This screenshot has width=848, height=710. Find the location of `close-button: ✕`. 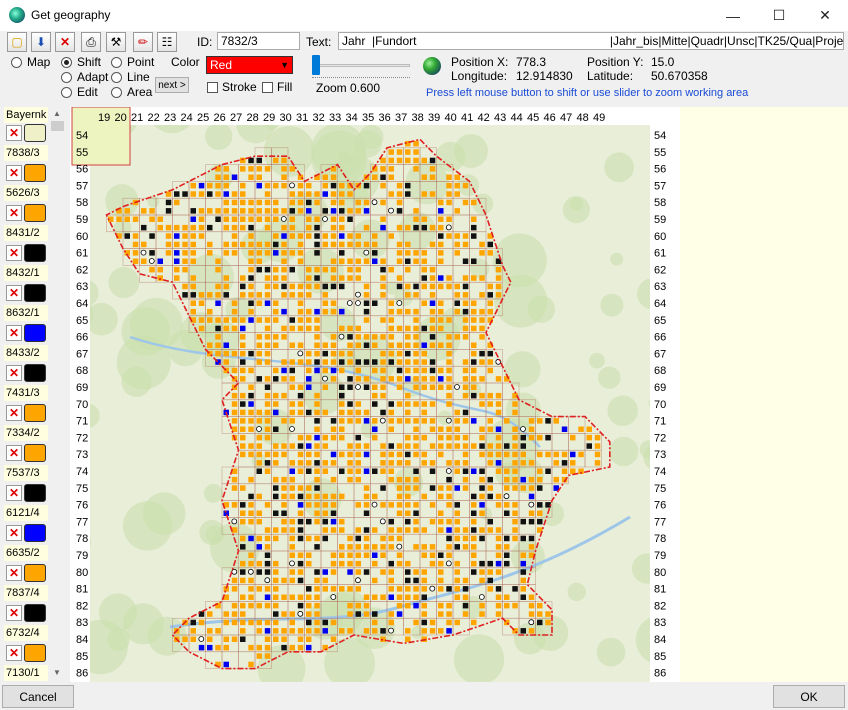

close-button: ✕ is located at coordinates (825, 15).